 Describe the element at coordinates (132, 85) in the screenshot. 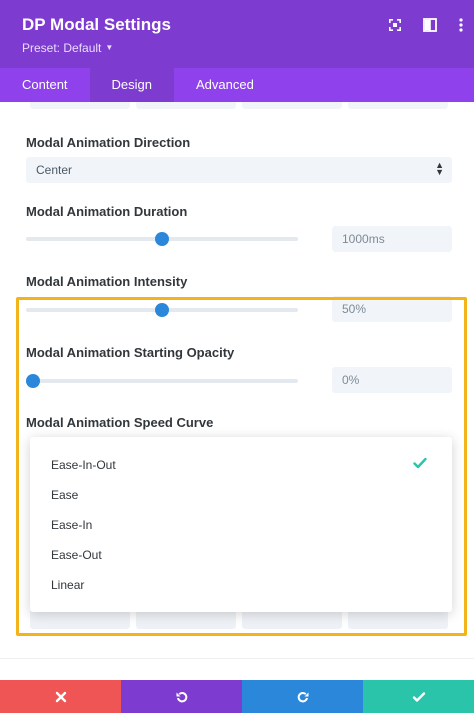

I see `tab-design: Design` at that location.